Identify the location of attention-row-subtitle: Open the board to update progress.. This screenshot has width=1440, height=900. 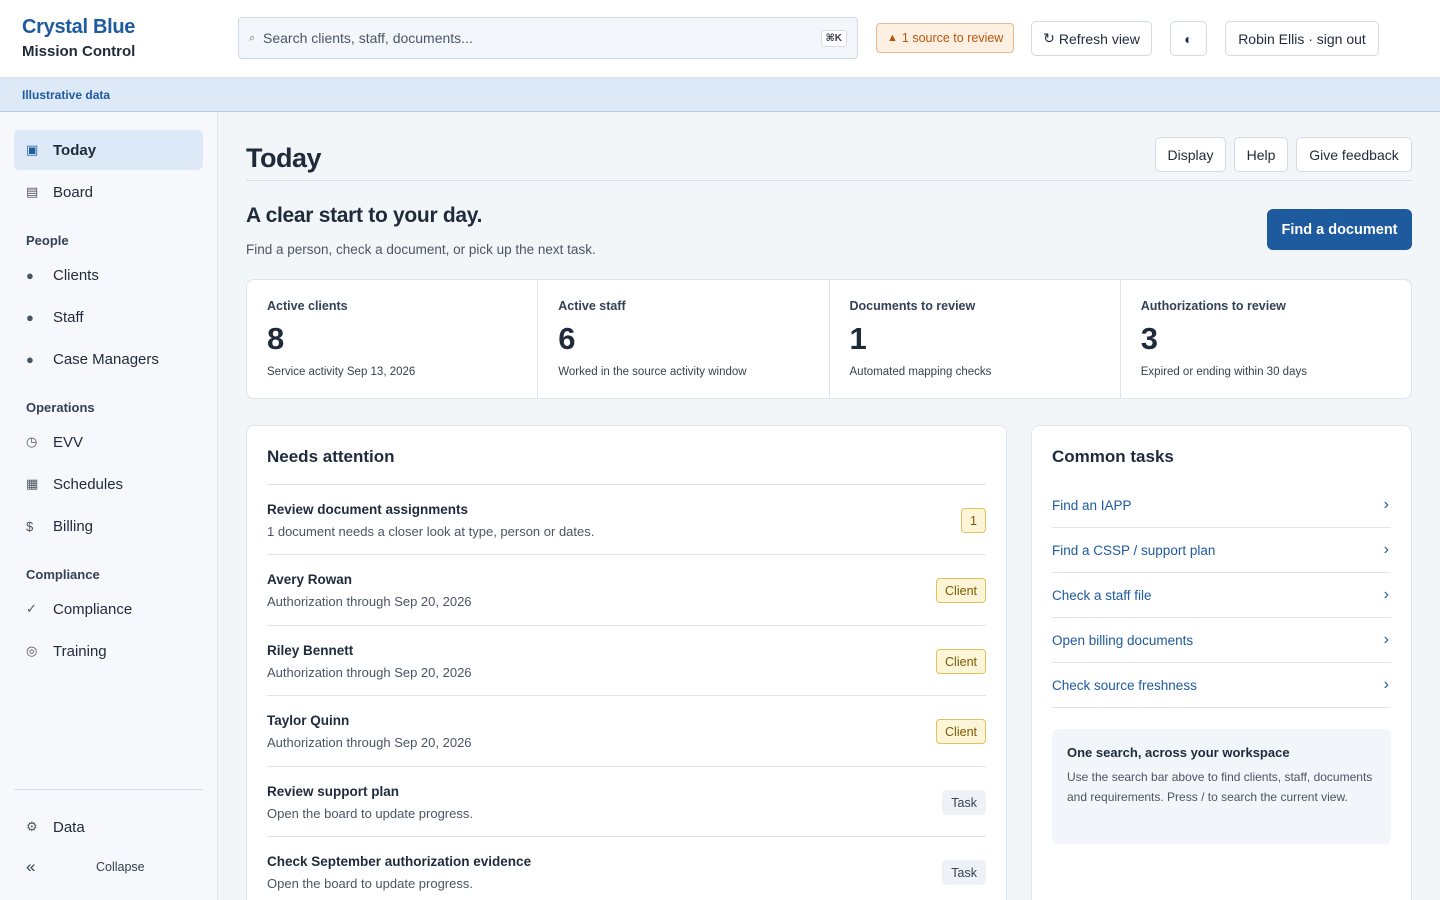
(370, 883).